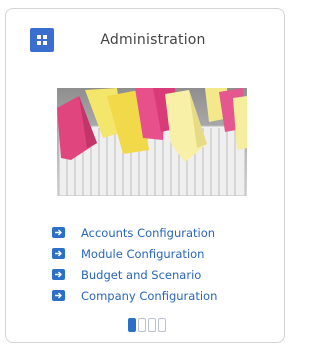  What do you see at coordinates (147, 325) in the screenshot?
I see `pagination` at bounding box center [147, 325].